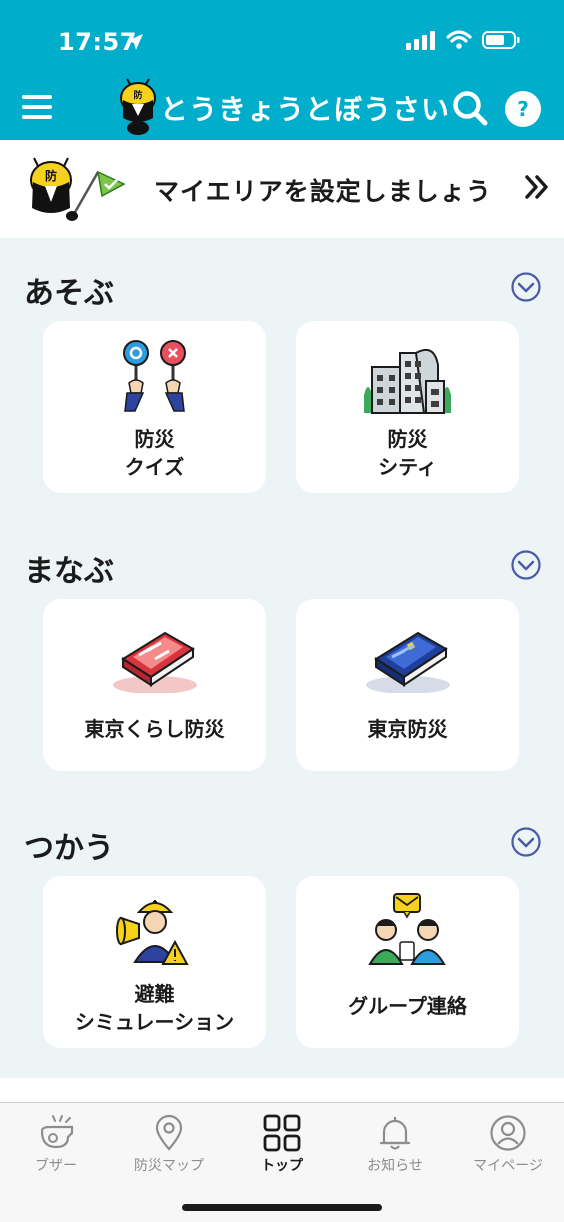 The height and width of the screenshot is (1222, 564). I want to click on tab-bousai-map: 防災マップ, so click(169, 1144).